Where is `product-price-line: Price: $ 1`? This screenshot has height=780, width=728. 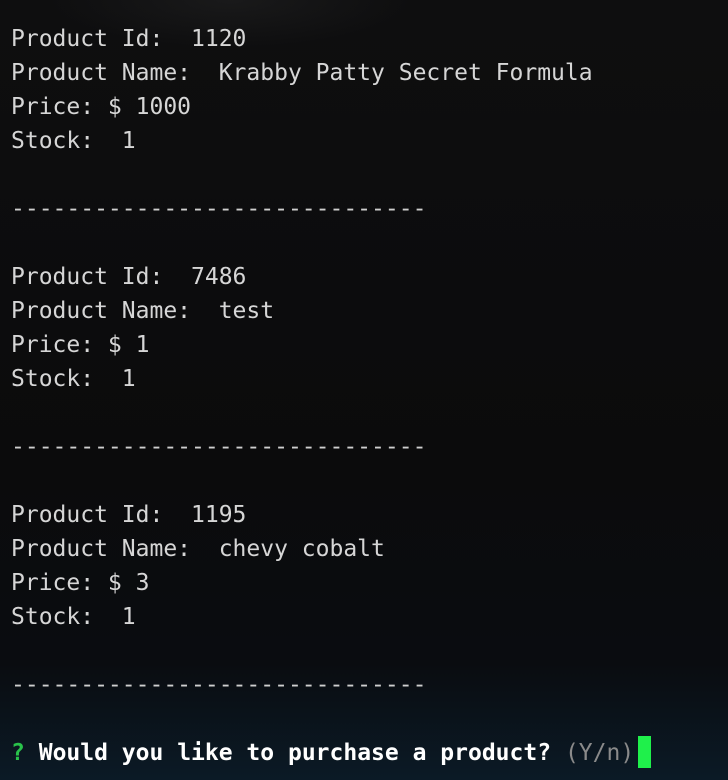
product-price-line: Price: $ 1 is located at coordinates (80, 345).